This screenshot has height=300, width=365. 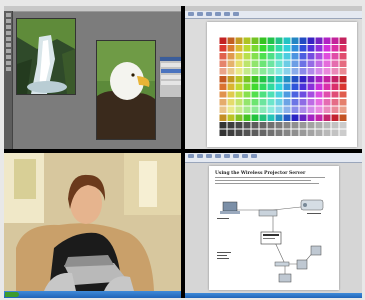 What do you see at coordinates (170, 77) in the screenshot?
I see `layers-palette-icon` at bounding box center [170, 77].